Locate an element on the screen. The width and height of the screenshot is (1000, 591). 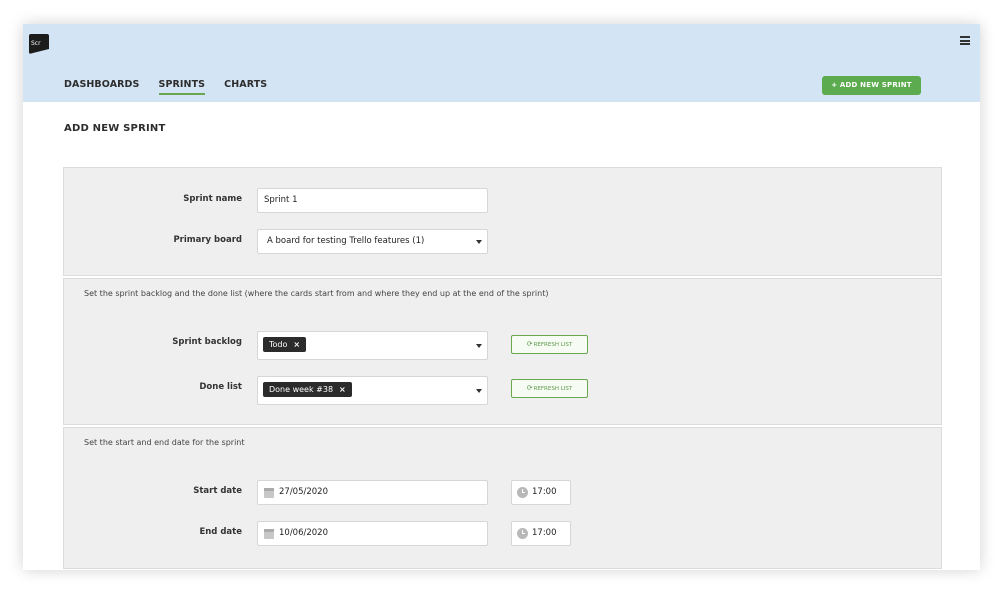
sprint-backlog-label: Sprint backlog is located at coordinates (207, 342).